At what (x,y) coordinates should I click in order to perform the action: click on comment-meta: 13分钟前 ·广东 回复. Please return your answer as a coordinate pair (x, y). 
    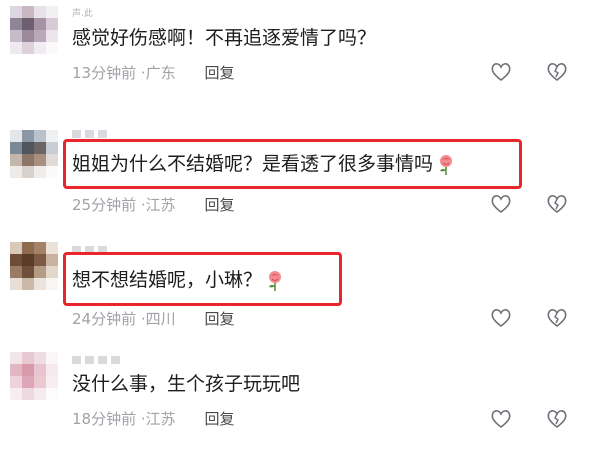
    Looking at the image, I should click on (153, 72).